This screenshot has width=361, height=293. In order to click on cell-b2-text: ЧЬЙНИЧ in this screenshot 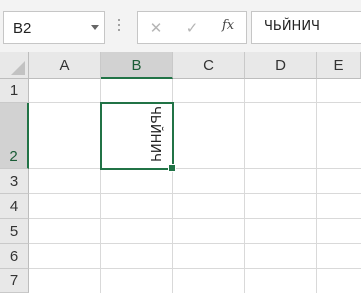, I will do `click(154, 134)`.